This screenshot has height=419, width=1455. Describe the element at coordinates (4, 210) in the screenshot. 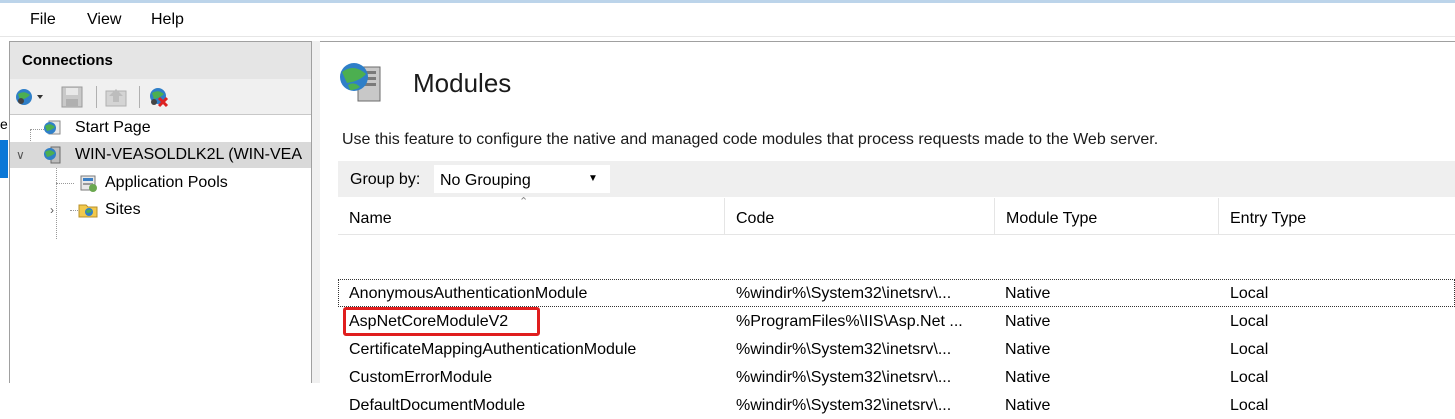

I see `background-window-edge` at that location.